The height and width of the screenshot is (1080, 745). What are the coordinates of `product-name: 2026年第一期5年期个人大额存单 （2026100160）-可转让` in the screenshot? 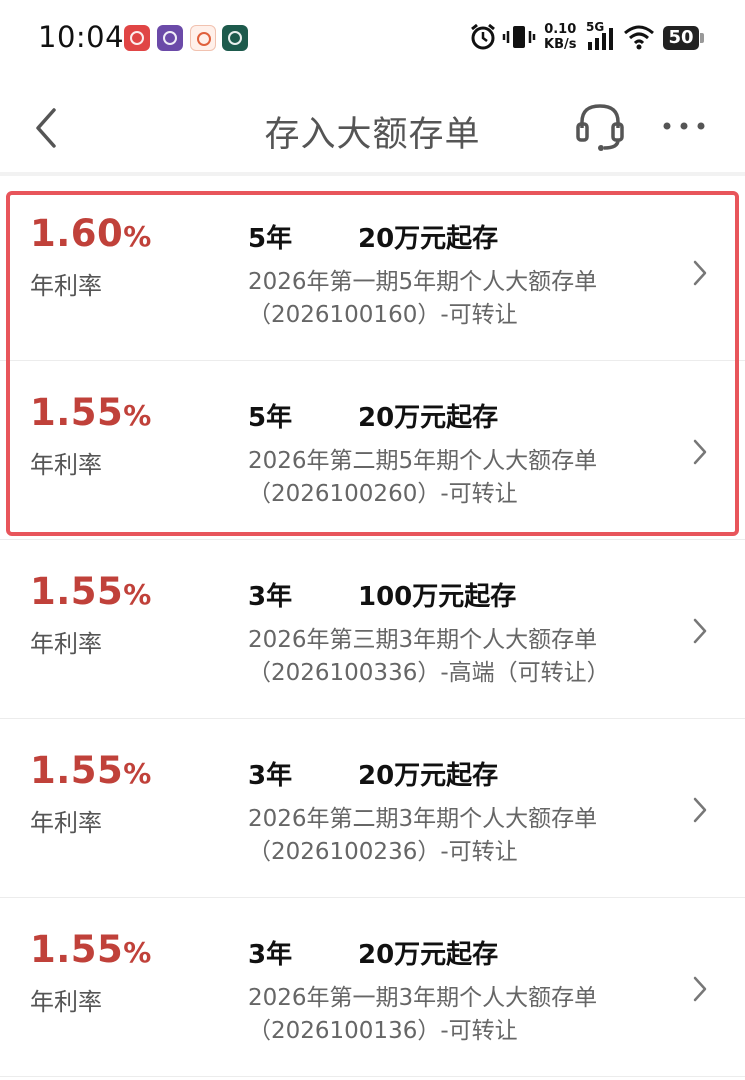 It's located at (423, 298).